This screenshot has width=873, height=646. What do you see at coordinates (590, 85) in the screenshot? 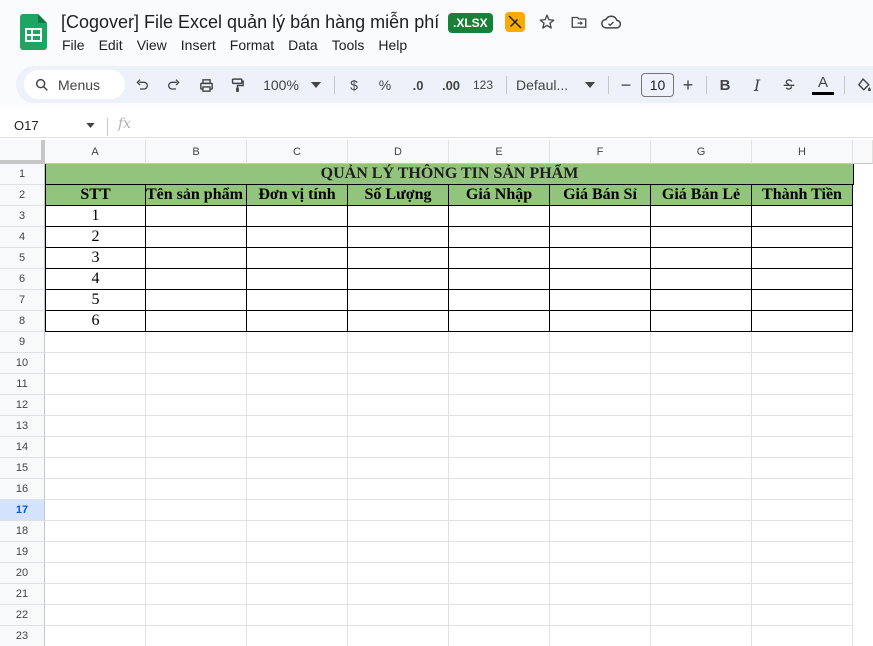
I see `font-family-caret-icon` at bounding box center [590, 85].